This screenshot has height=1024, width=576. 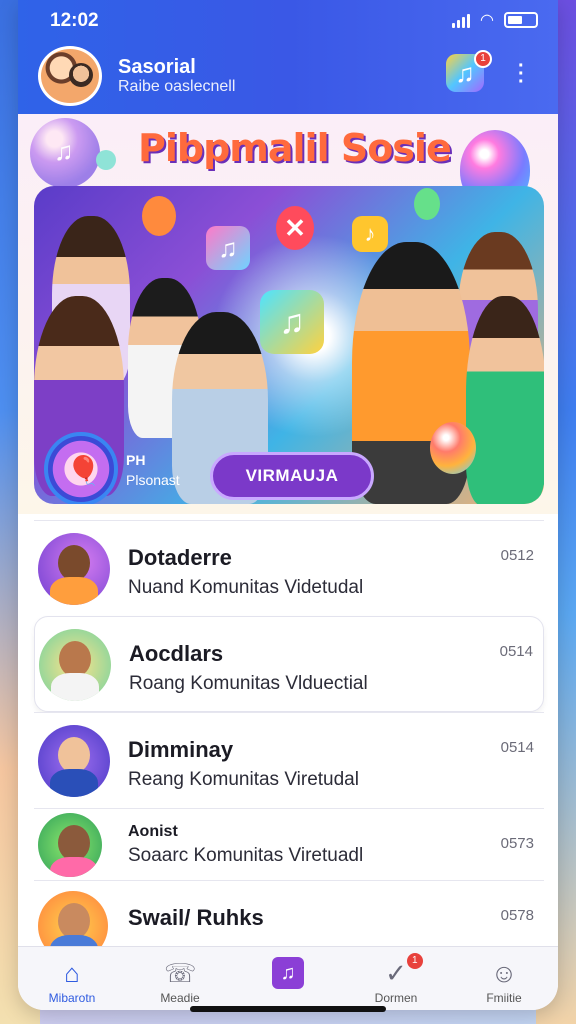 I want to click on contact-name: Swail/ Ruhks, so click(x=196, y=917).